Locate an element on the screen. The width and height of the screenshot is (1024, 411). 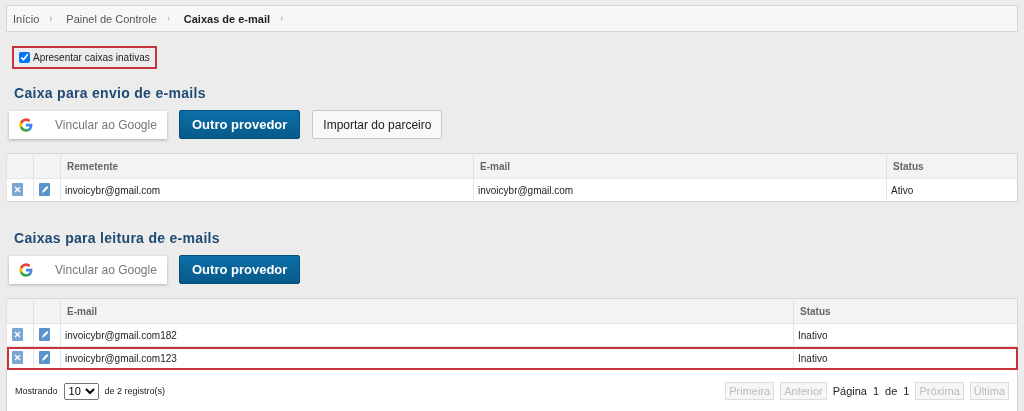
table-cell: Ativo is located at coordinates (952, 190).